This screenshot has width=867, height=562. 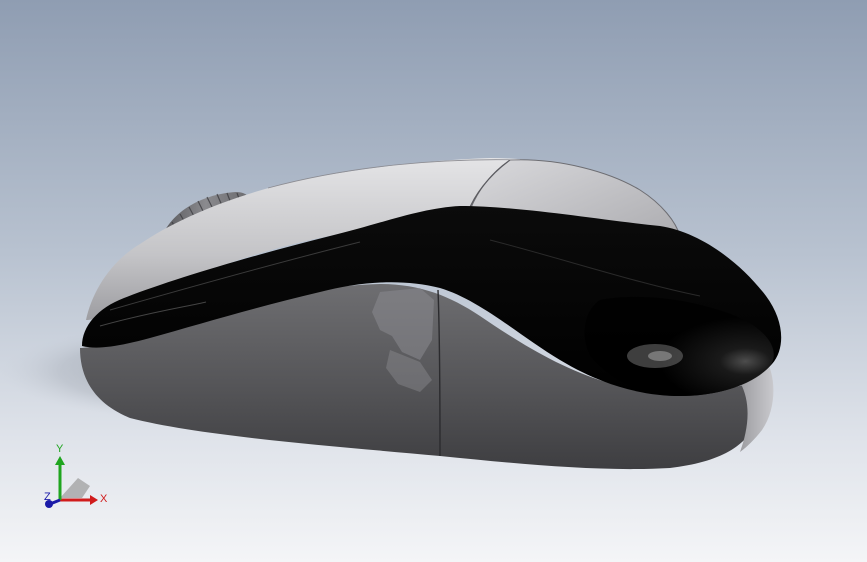 What do you see at coordinates (60, 449) in the screenshot?
I see `y-axis-label: Y` at bounding box center [60, 449].